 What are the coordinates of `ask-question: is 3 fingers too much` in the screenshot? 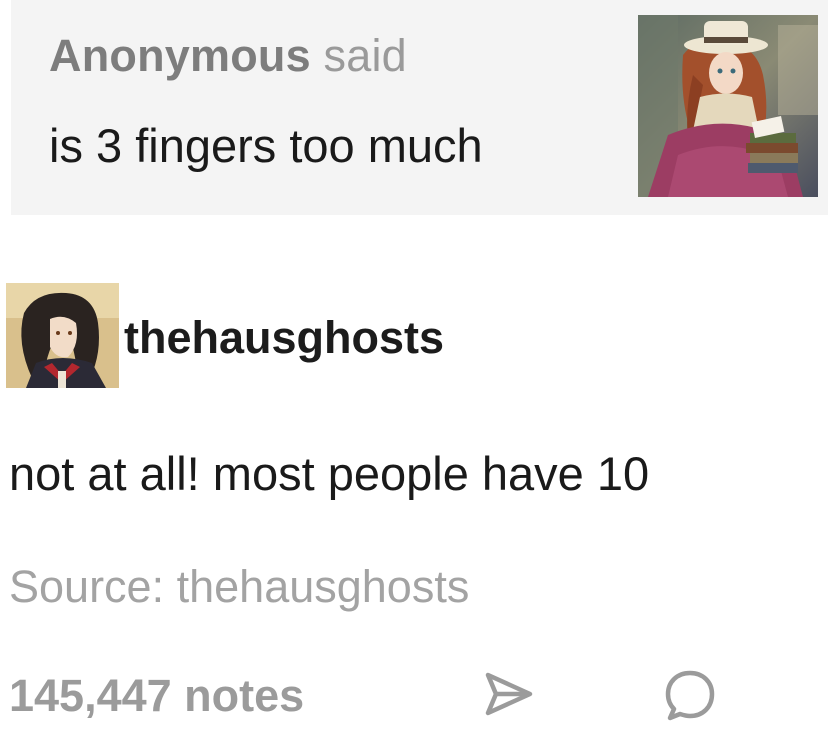 It's located at (266, 145).